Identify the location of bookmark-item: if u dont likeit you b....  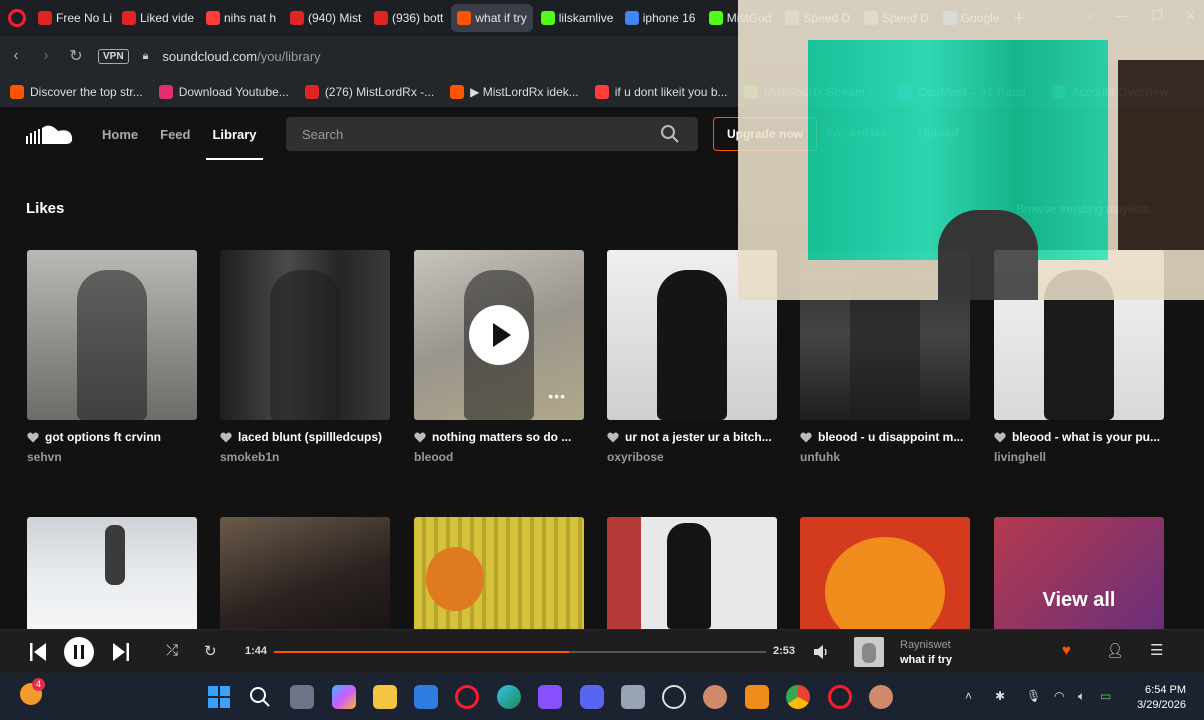
(661, 91).